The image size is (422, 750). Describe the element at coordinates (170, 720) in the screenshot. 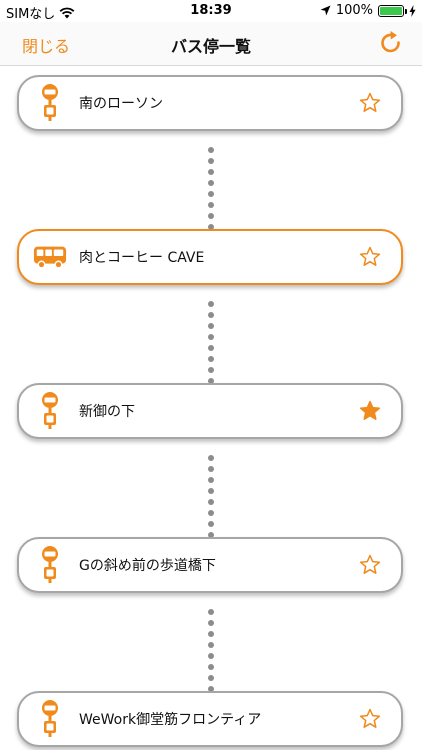

I see `bus-stop-name: WeWork御堂筋フロンティア` at that location.